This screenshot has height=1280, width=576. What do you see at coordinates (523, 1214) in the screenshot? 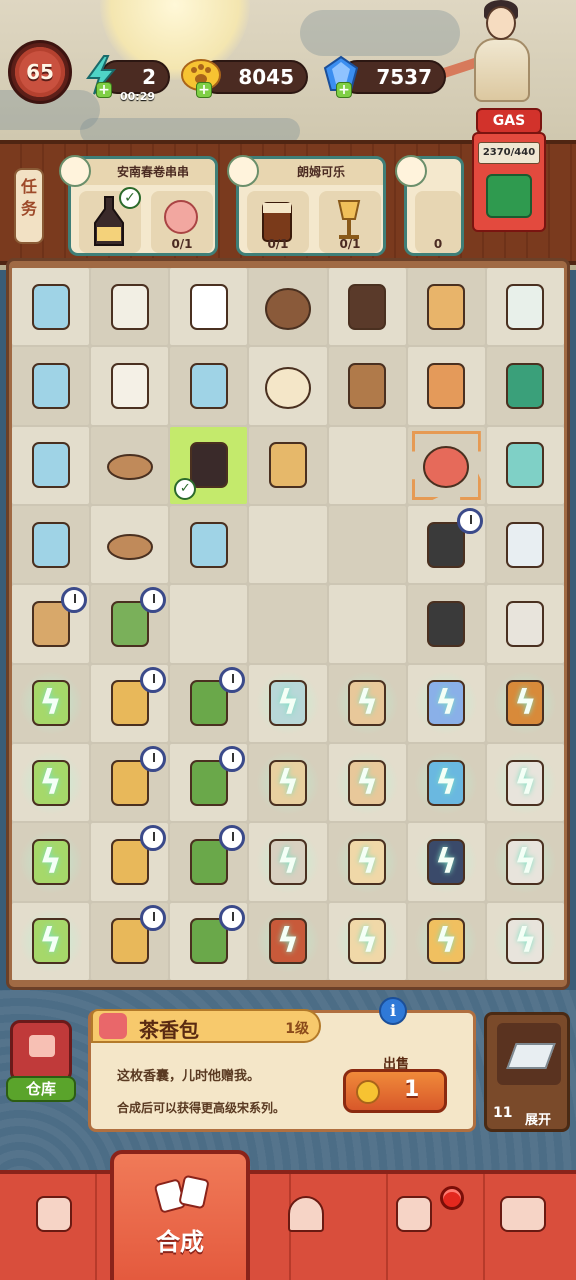
I see `bus-icon` at bounding box center [523, 1214].